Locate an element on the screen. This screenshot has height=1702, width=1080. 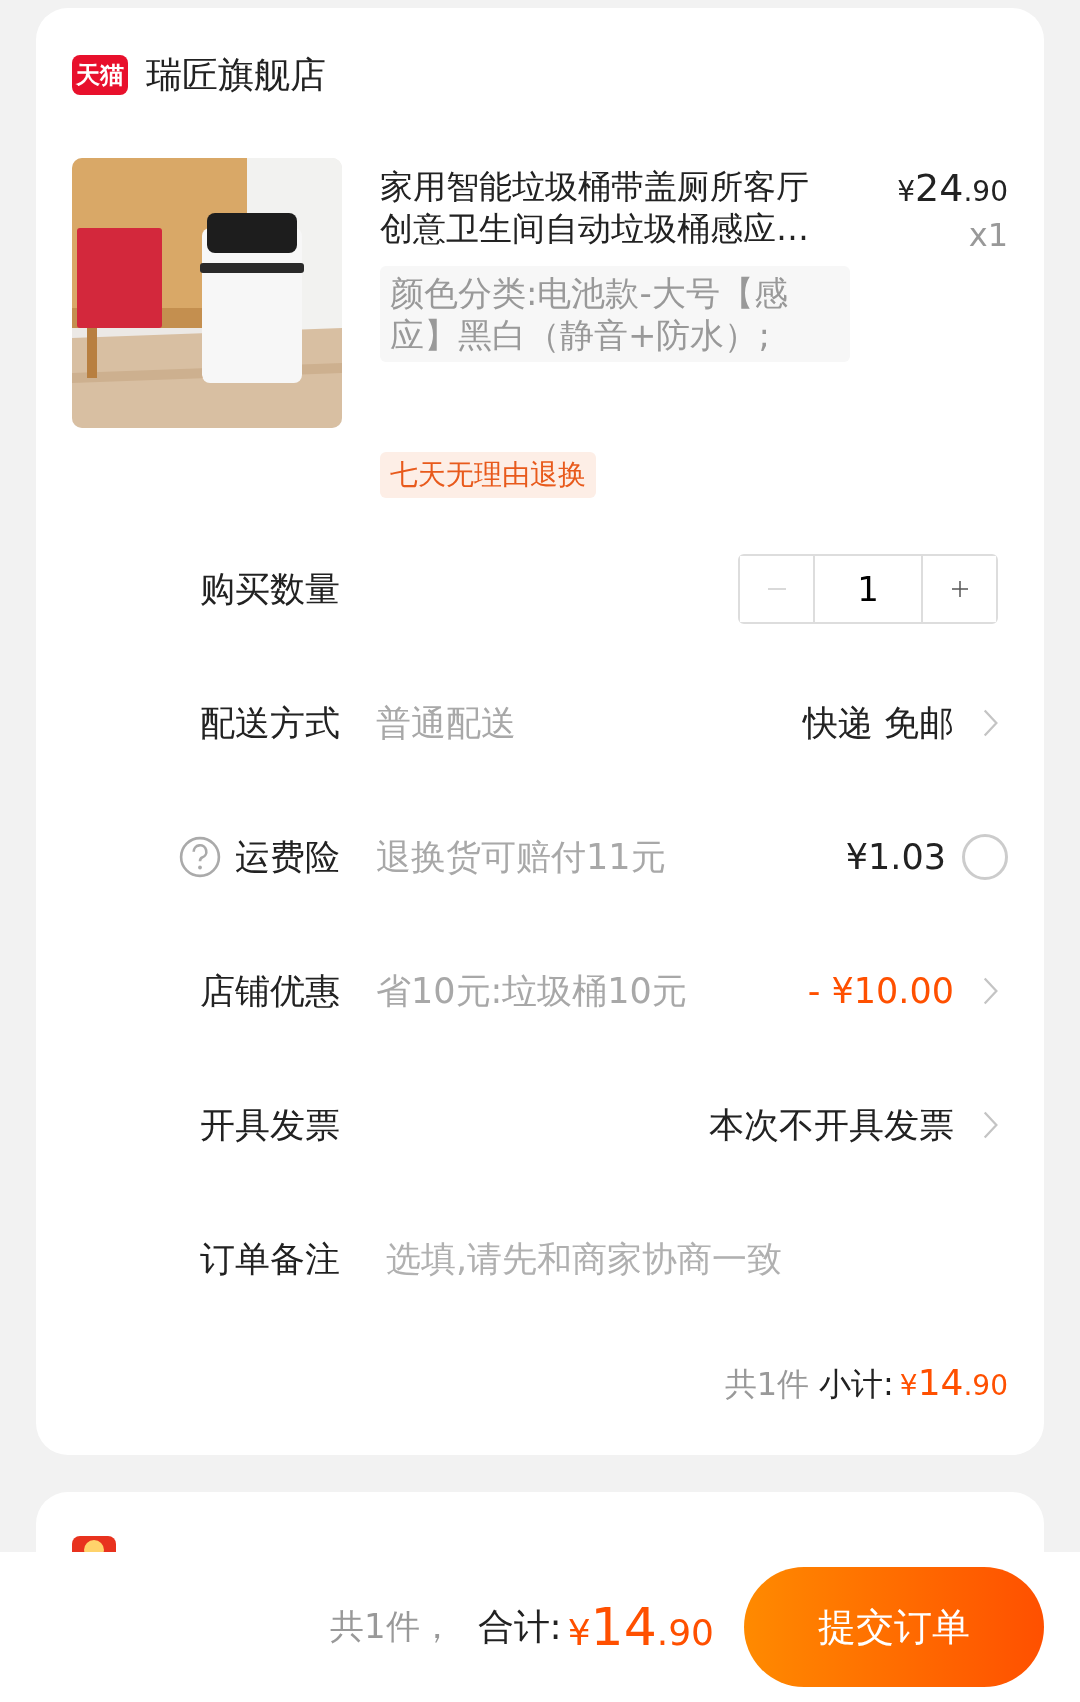
product-price: ¥24.90 is located at coordinates (952, 188).